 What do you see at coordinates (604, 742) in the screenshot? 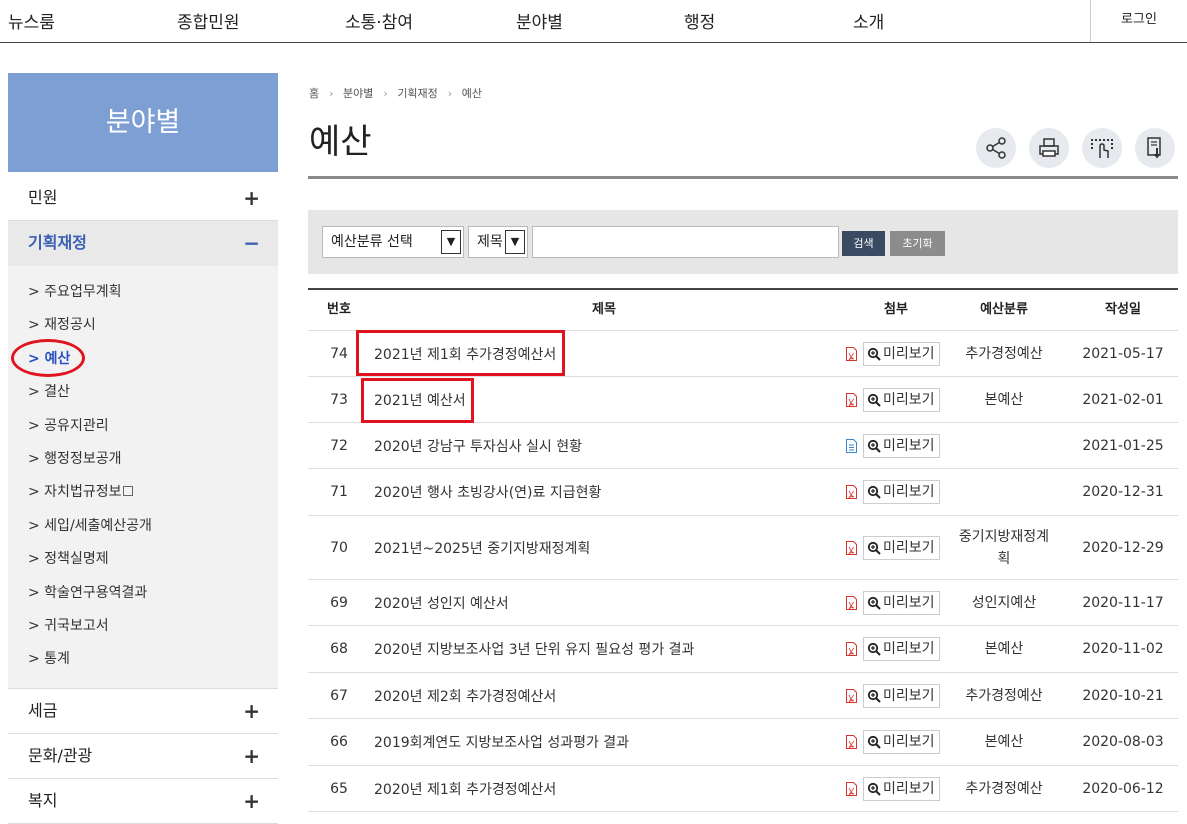
I see `row-title-link: 2019회계연도 지방보조사업 성과평가 결과` at bounding box center [604, 742].